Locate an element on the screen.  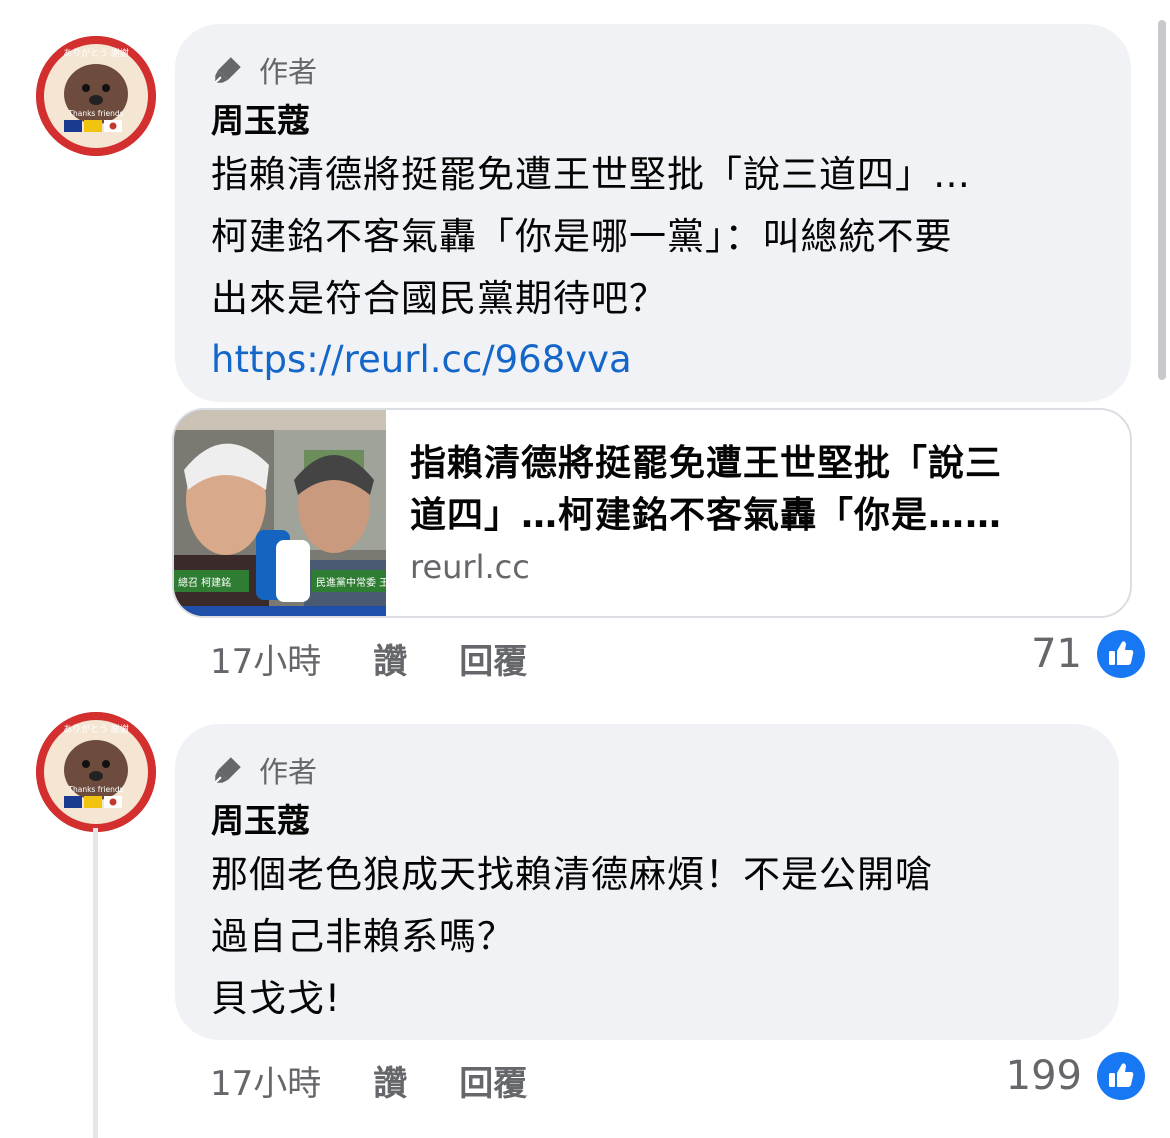
link-preview-domain: reurl.cc is located at coordinates (470, 567).